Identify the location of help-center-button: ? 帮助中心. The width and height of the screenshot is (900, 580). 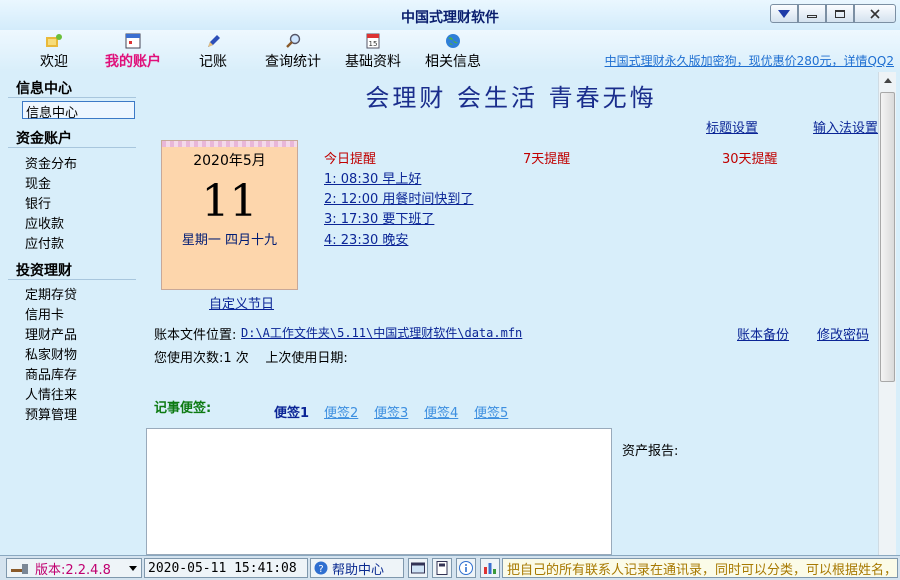
(357, 568).